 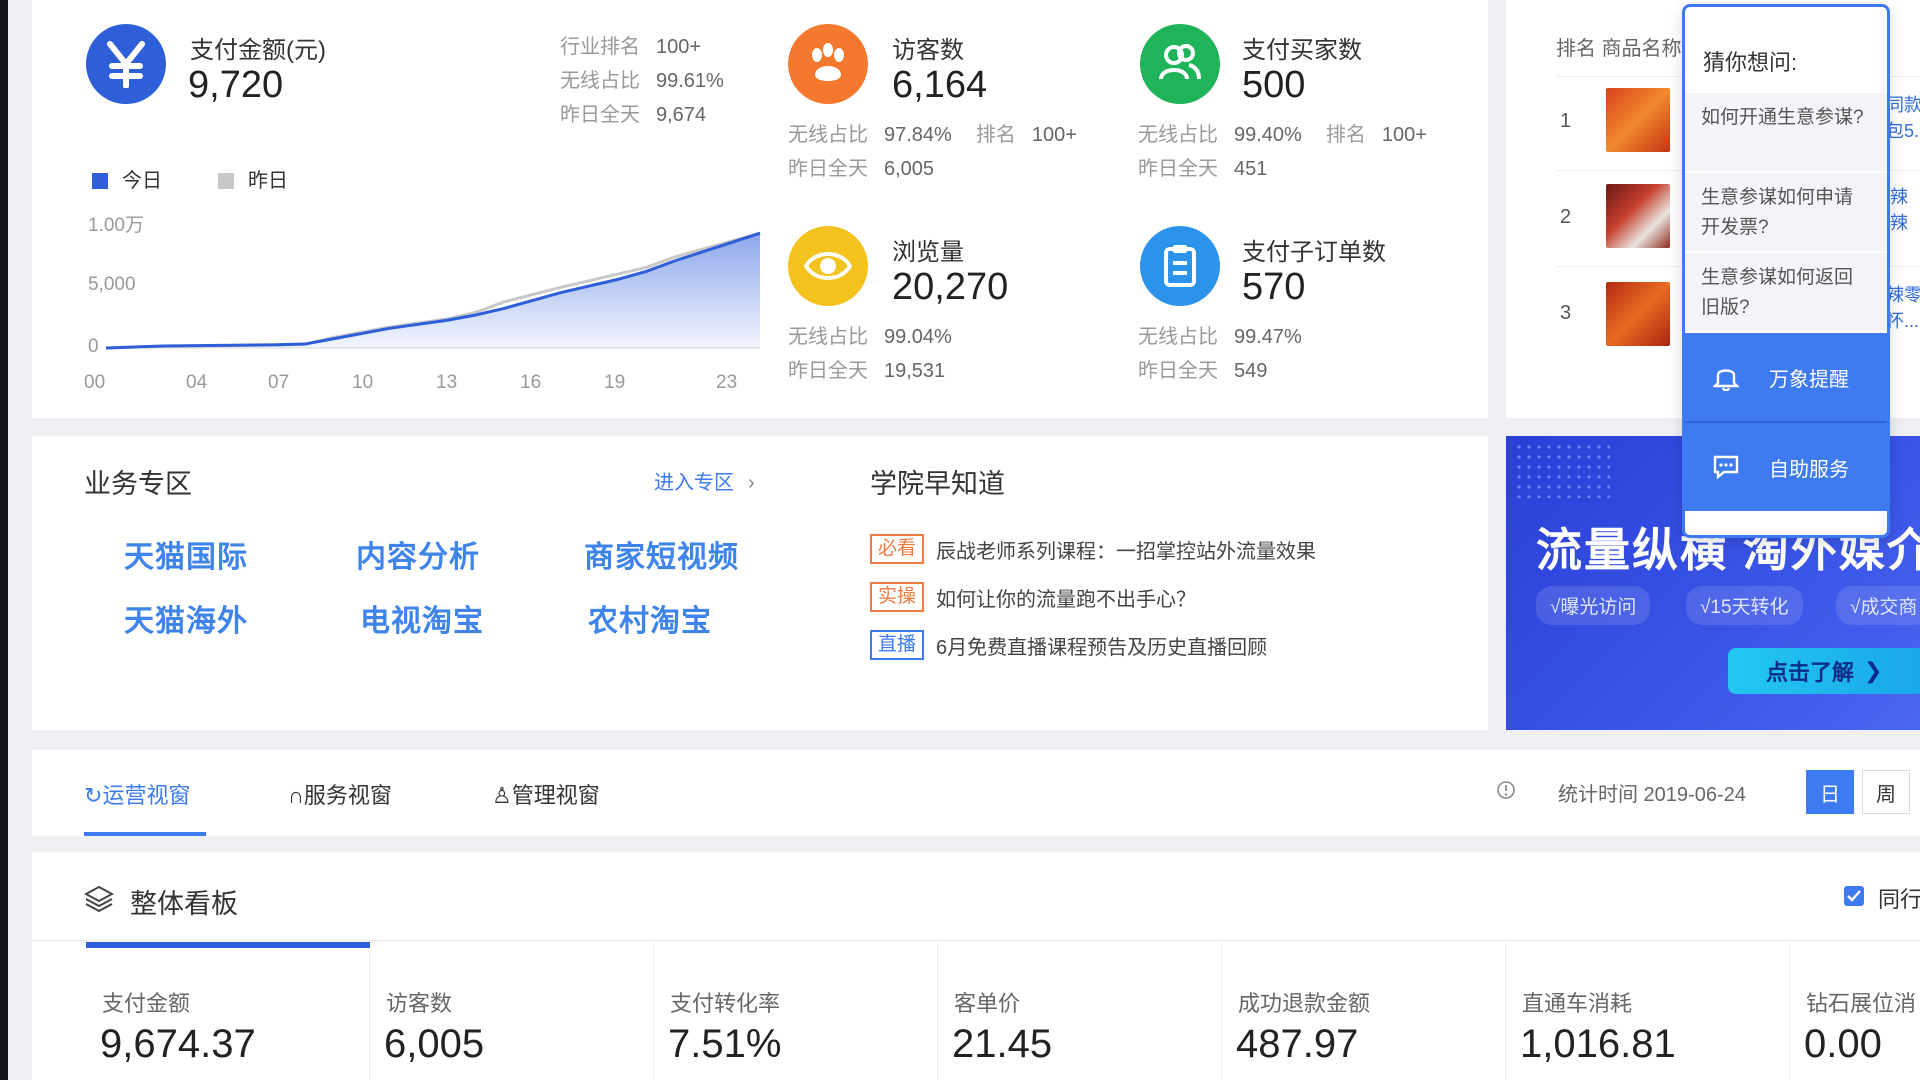 I want to click on tab-operations: ↻运营视窗, so click(x=137, y=794).